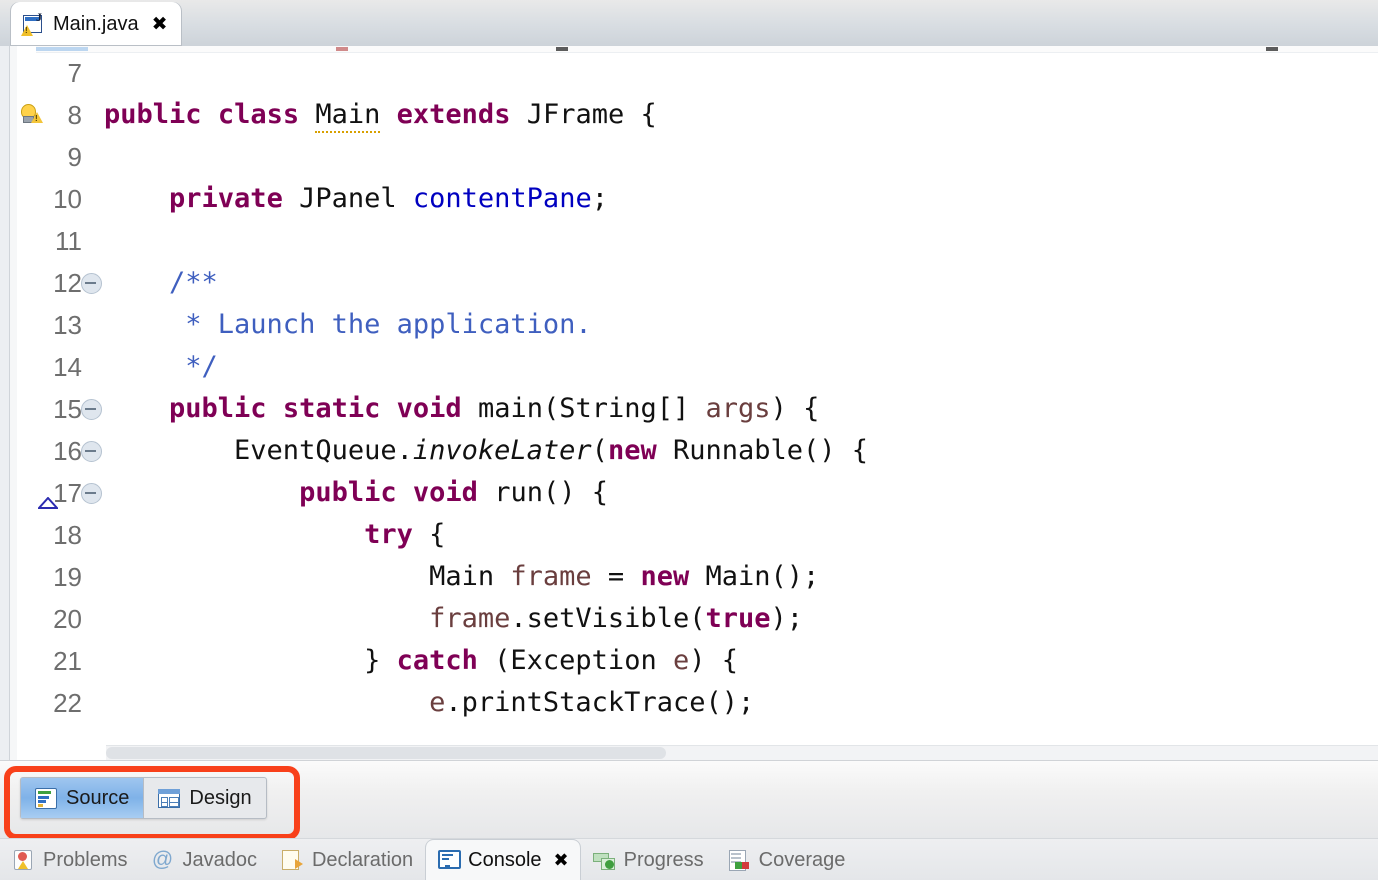 This screenshot has width=1378, height=880. I want to click on line-gutter: 16, so click(61, 451).